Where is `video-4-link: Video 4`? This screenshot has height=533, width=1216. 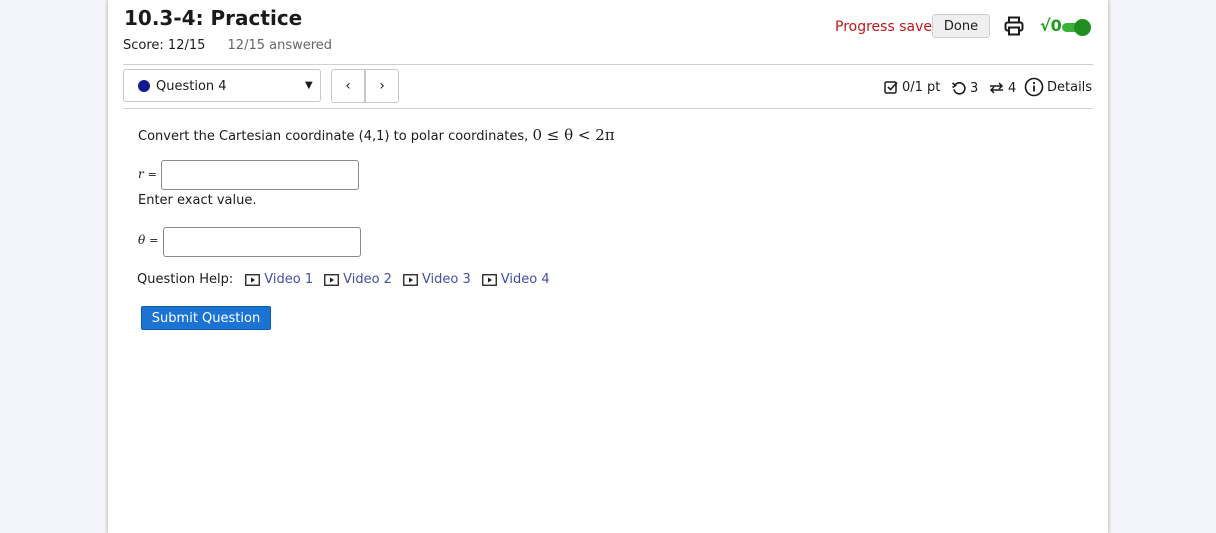
video-4-link: Video 4 is located at coordinates (515, 279).